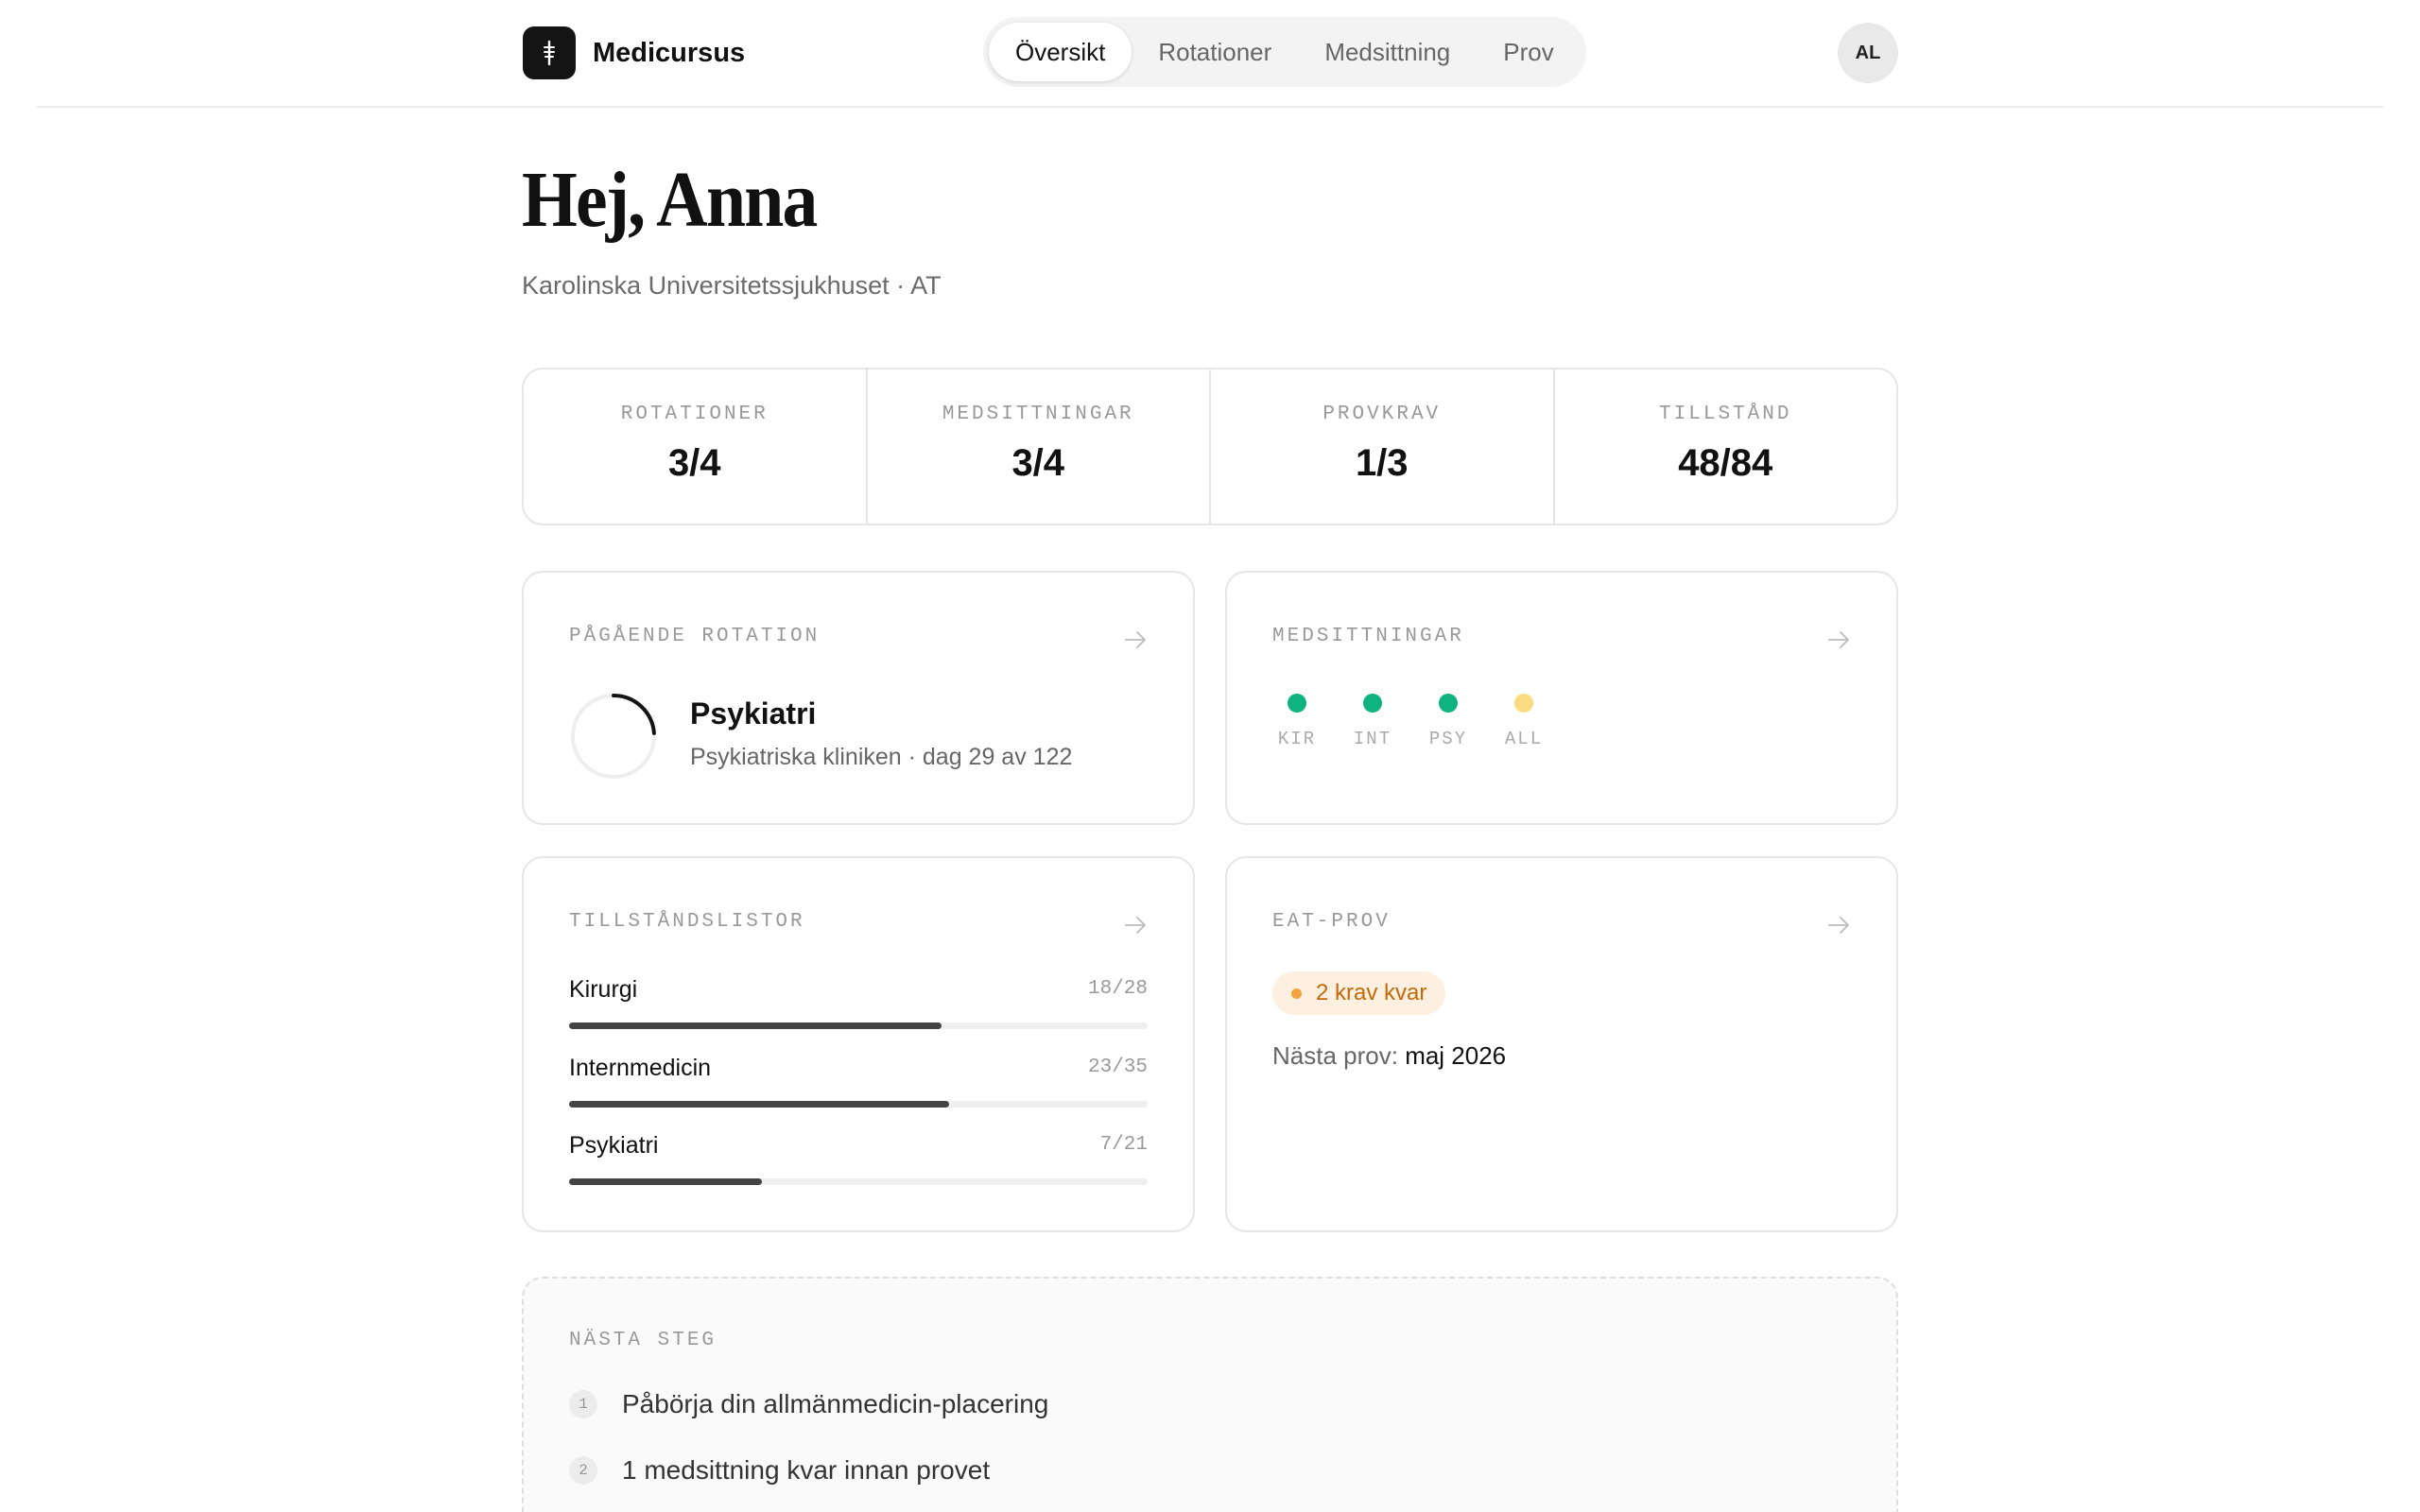  Describe the element at coordinates (614, 736) in the screenshot. I see `rotation-progress-ring` at that location.